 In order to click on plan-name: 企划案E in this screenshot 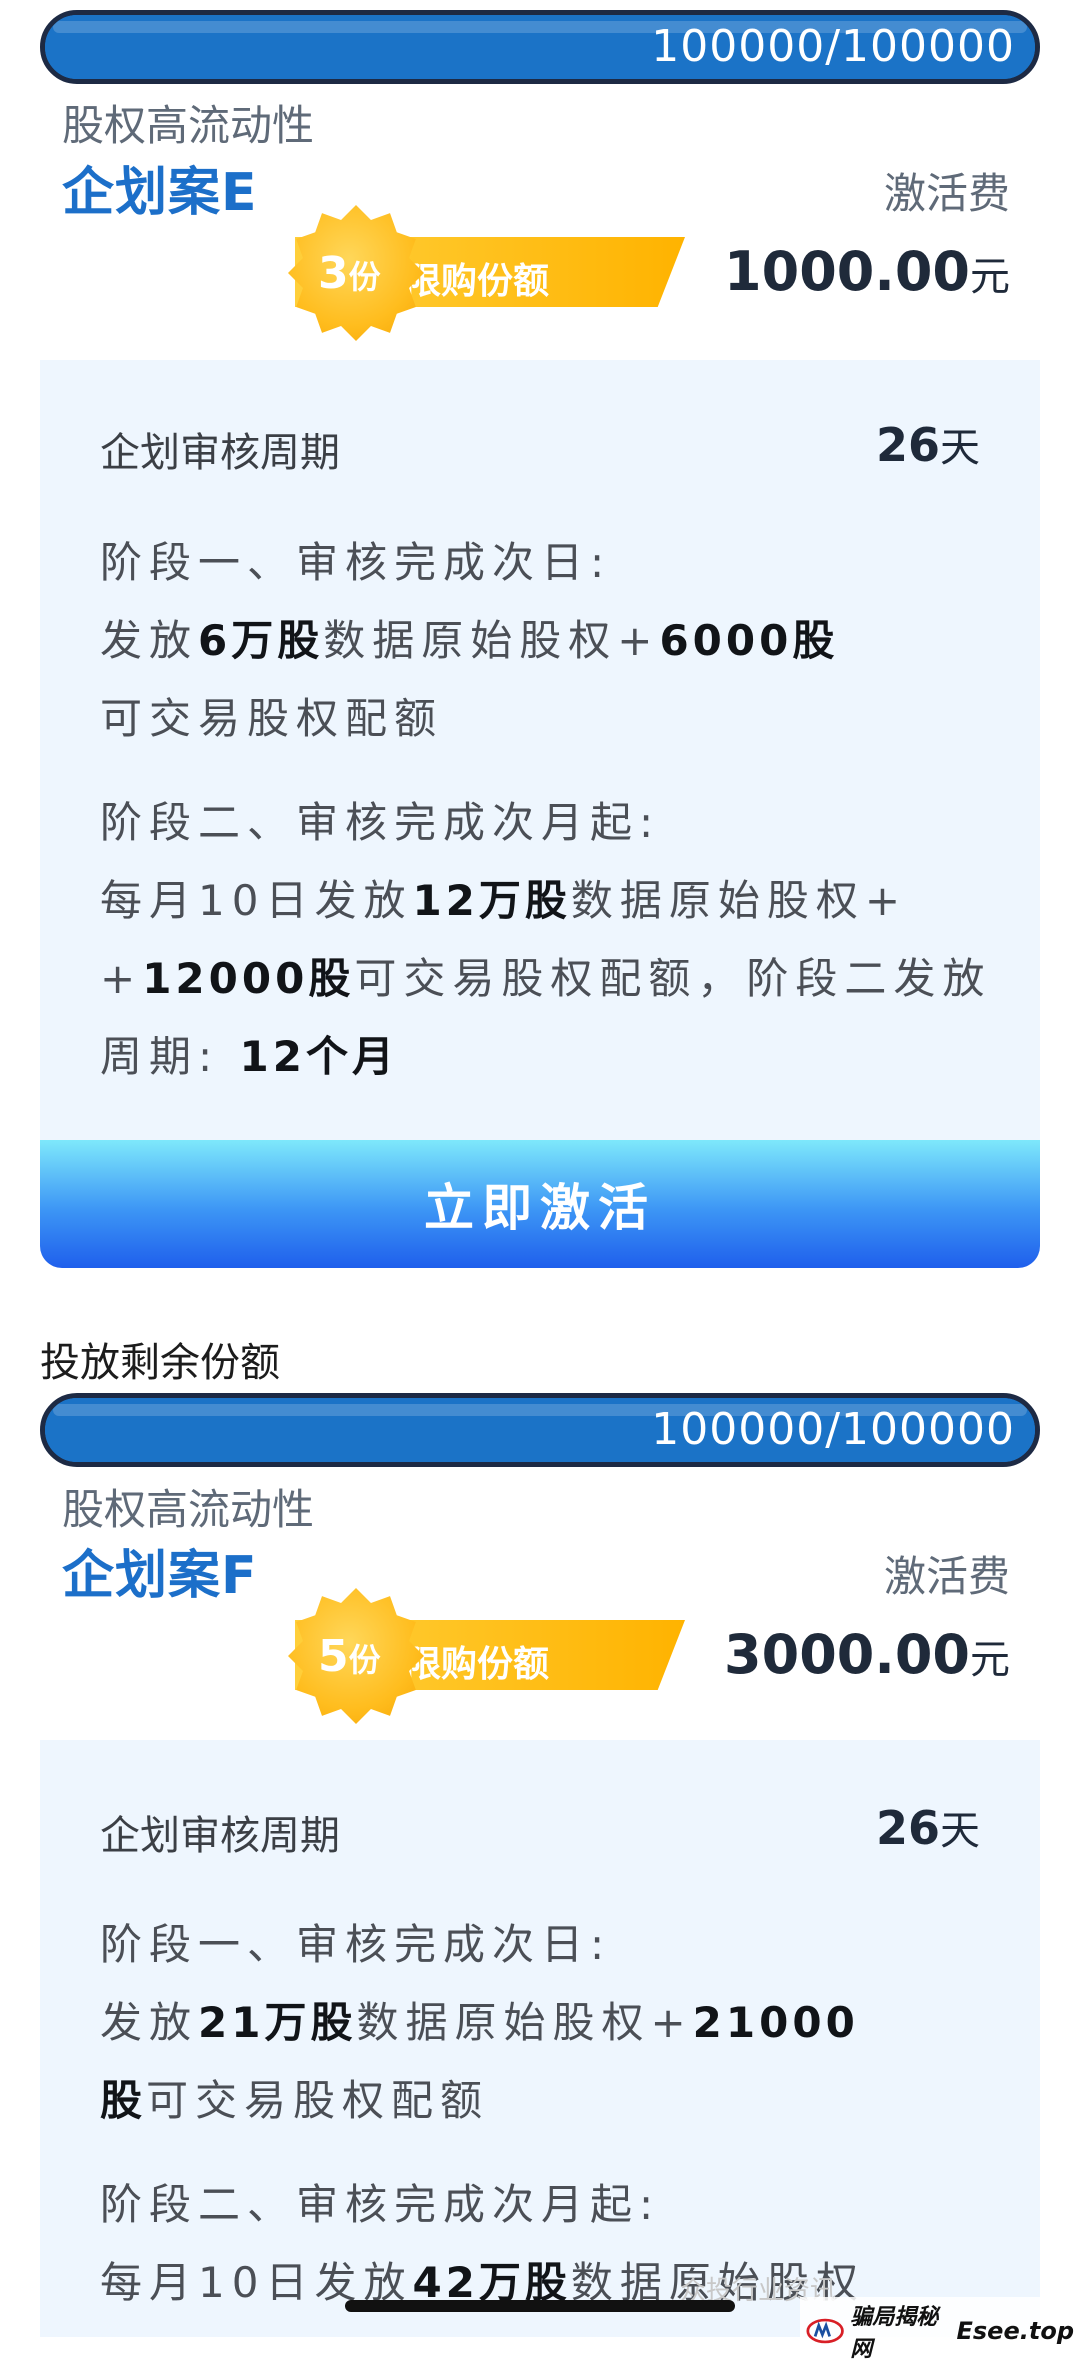, I will do `click(160, 193)`.